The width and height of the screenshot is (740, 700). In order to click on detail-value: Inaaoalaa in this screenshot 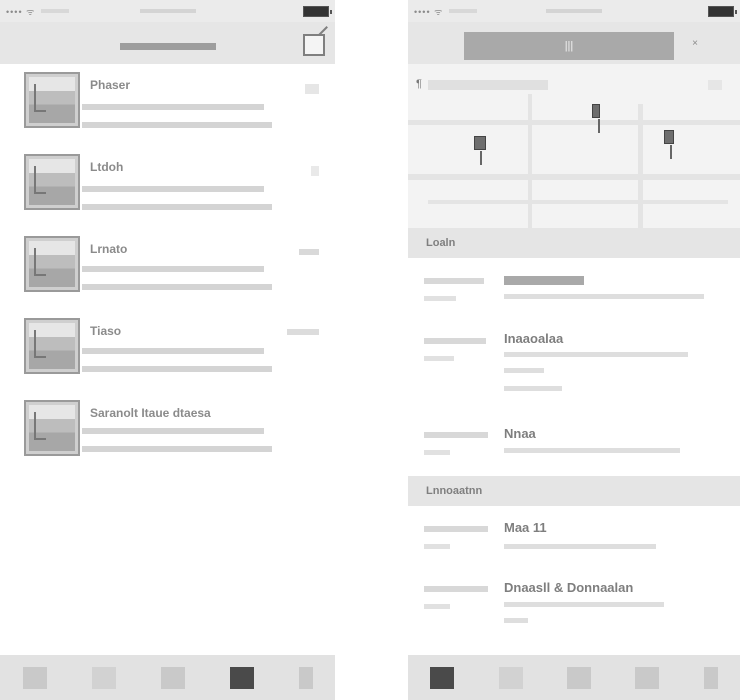, I will do `click(534, 338)`.